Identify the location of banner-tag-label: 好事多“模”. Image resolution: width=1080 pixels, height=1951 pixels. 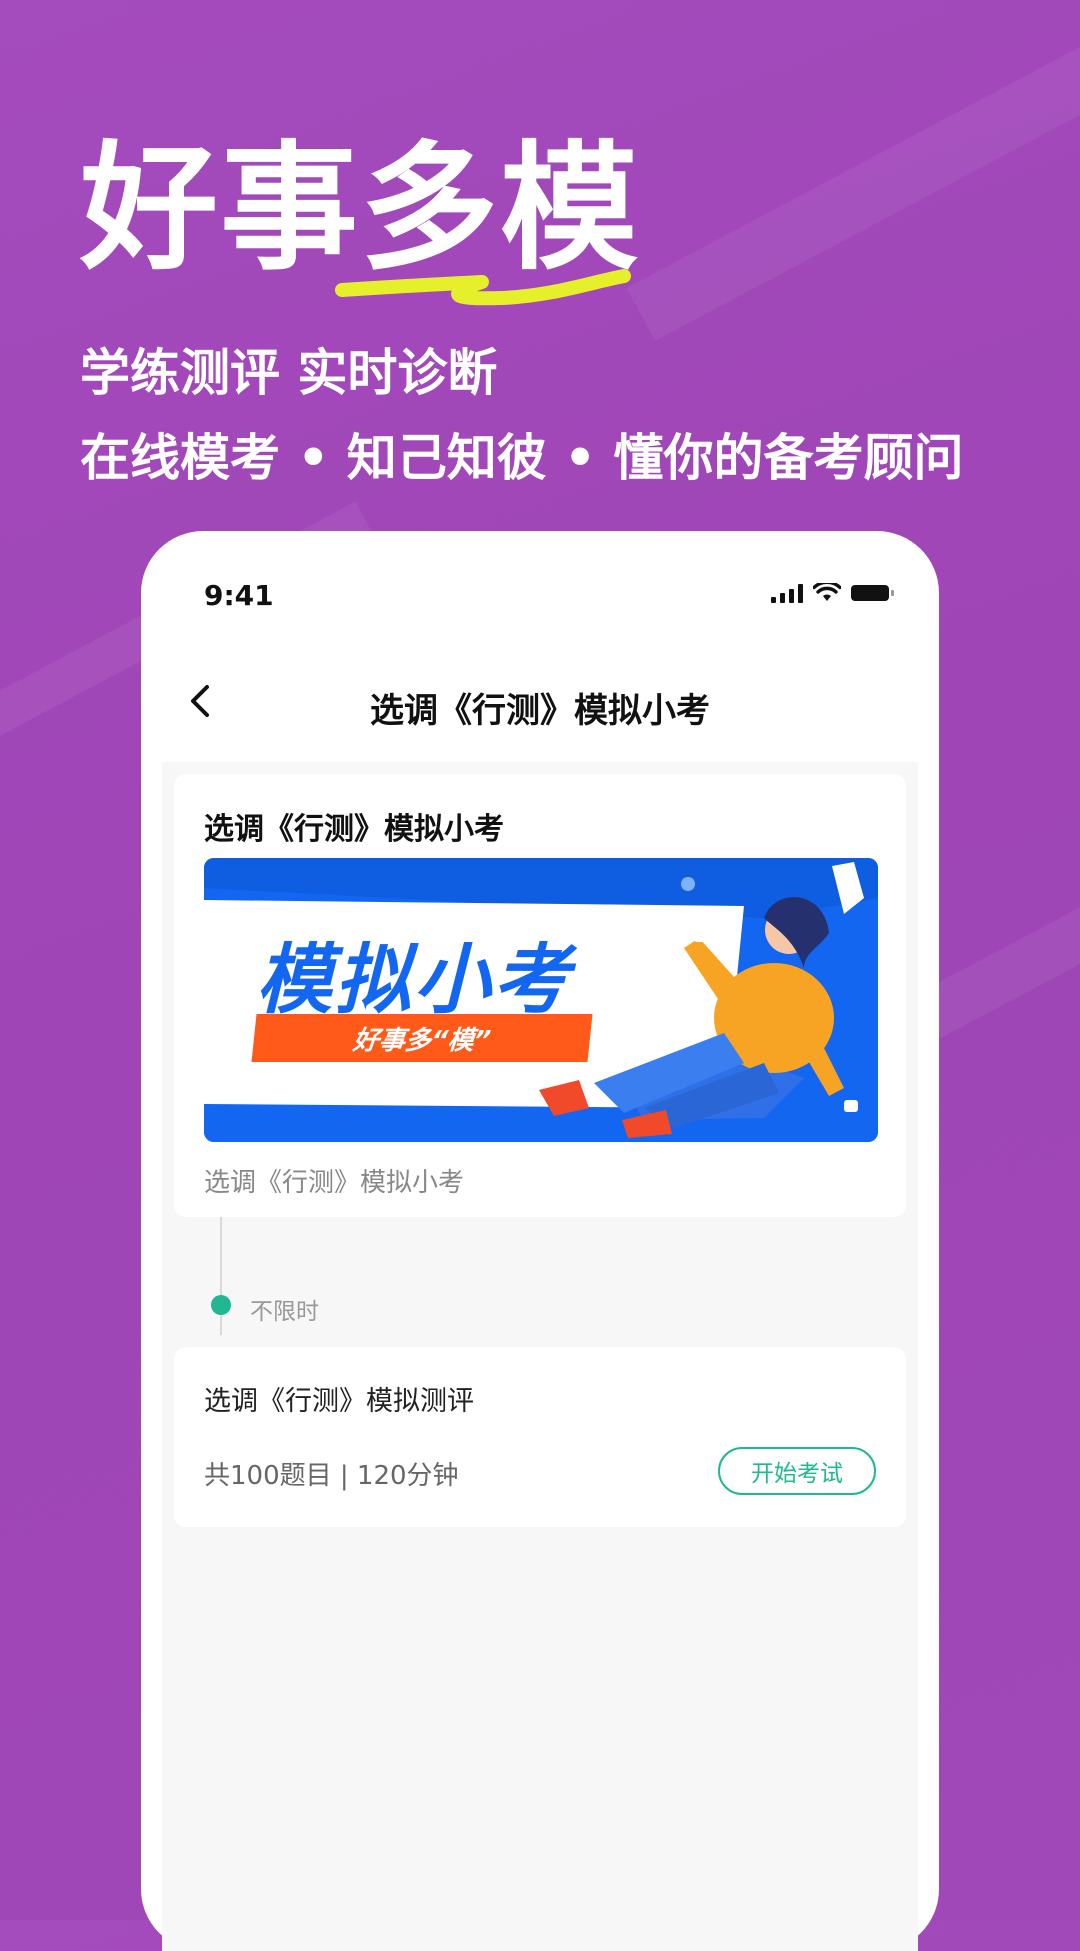
(422, 1040).